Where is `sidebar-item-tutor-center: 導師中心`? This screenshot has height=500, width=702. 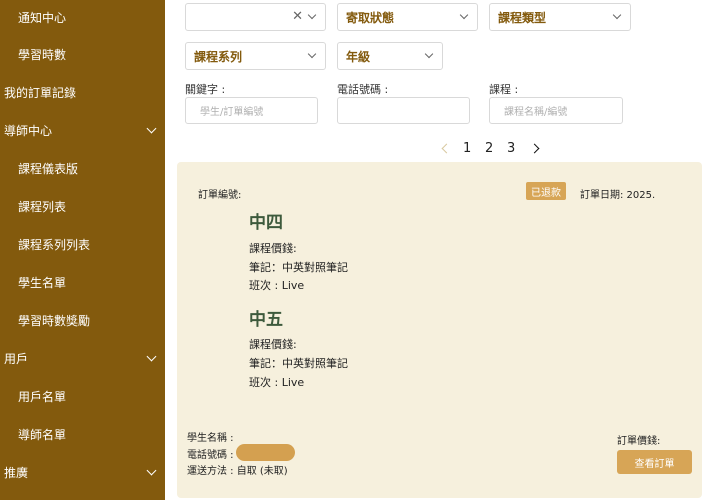
sidebar-item-tutor-center: 導師中心 is located at coordinates (82, 130).